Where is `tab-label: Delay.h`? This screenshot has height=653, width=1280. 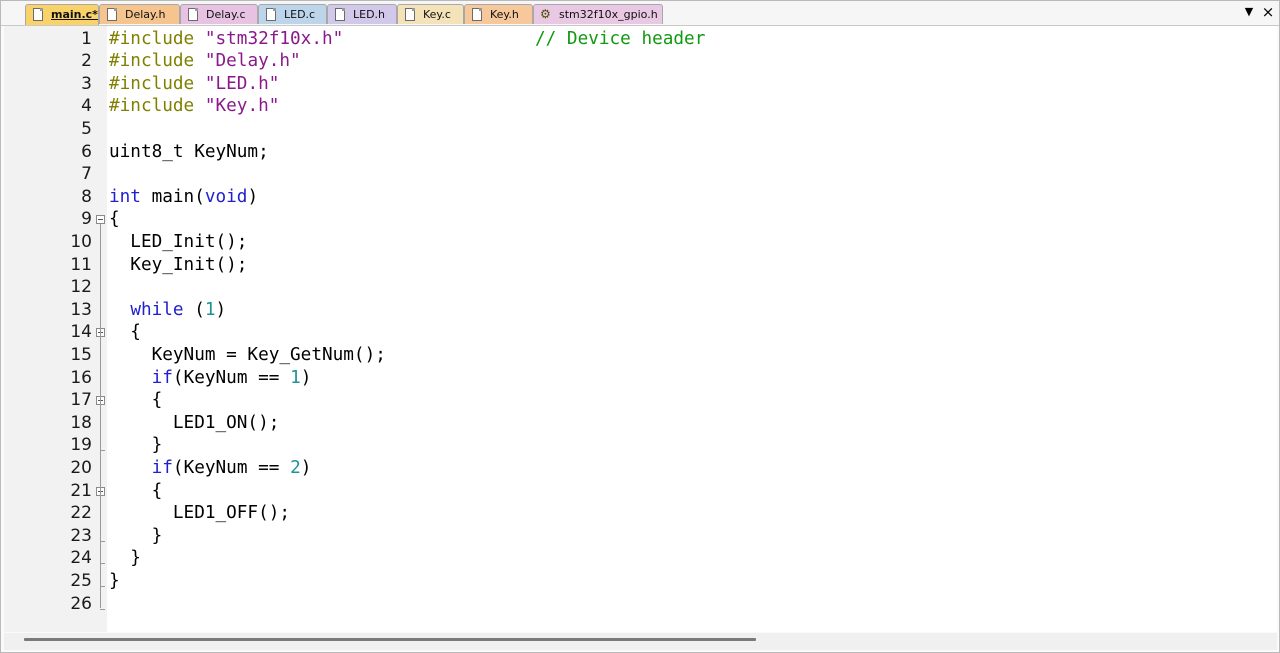 tab-label: Delay.h is located at coordinates (145, 14).